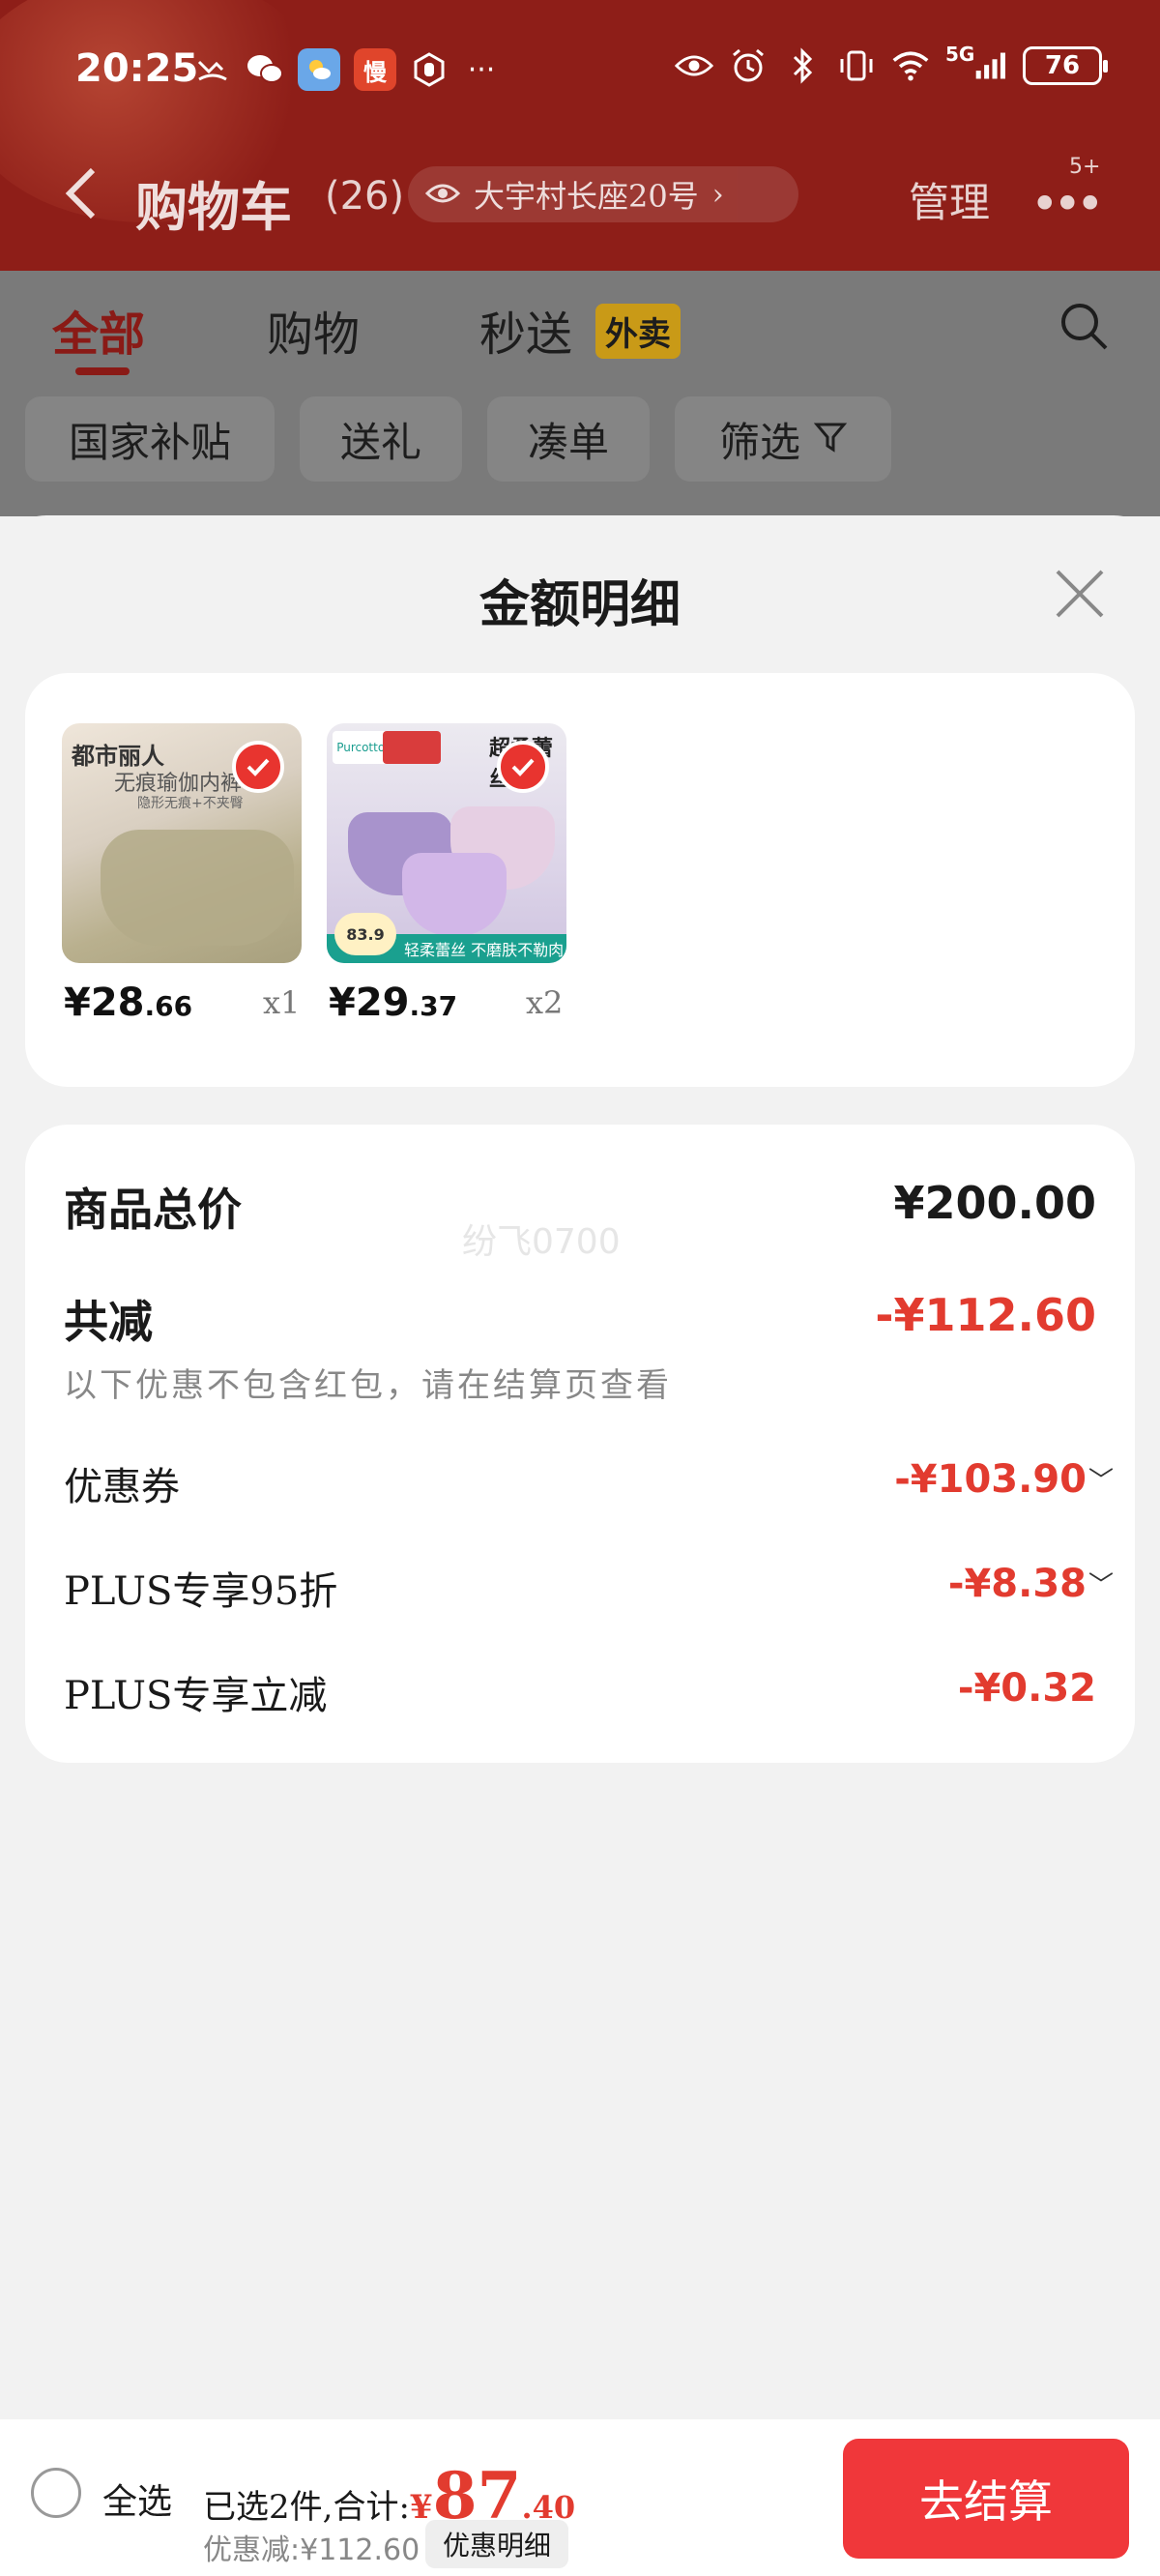 Image resolution: width=1160 pixels, height=2576 pixels. I want to click on discount-summary: 优惠减:¥112.60, so click(311, 2550).